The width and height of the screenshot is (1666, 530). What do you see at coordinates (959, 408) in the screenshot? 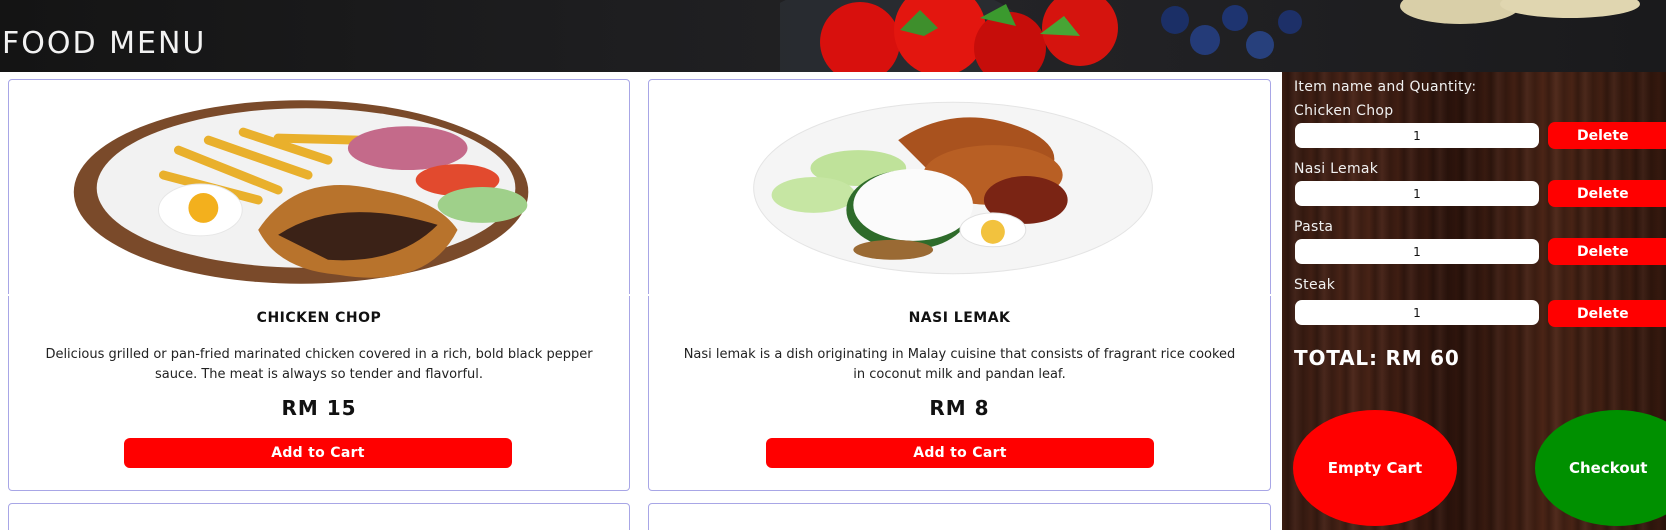
I see `food-price: RM 8` at bounding box center [959, 408].